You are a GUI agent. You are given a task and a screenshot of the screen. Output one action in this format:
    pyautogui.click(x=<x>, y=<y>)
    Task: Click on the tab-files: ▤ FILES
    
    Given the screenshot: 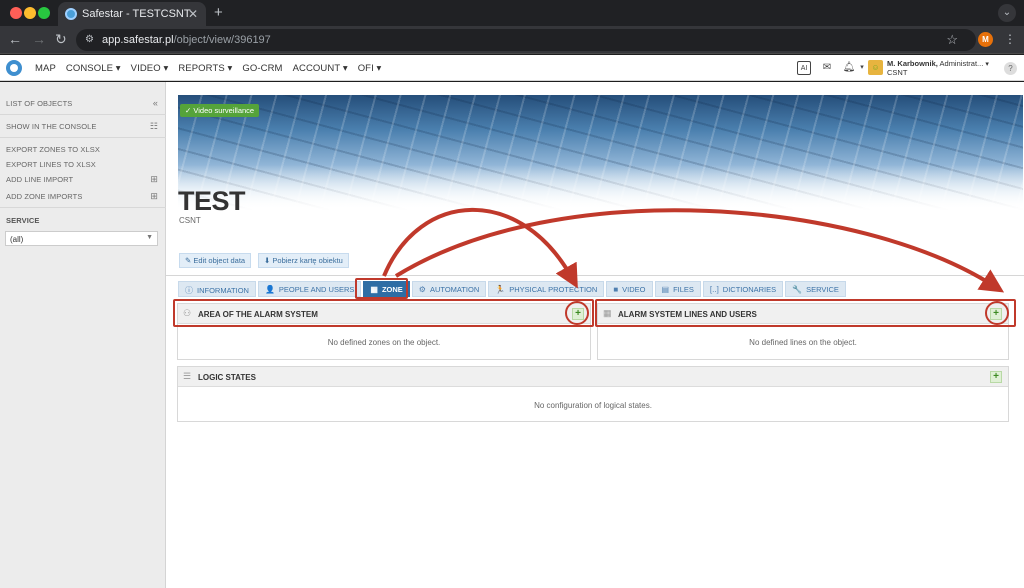 What is the action you would take?
    pyautogui.click(x=677, y=289)
    